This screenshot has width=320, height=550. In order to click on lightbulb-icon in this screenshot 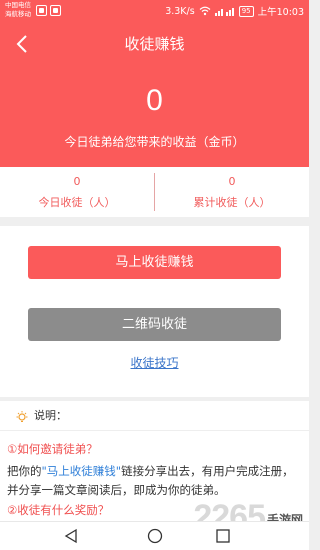, I will do `click(22, 418)`.